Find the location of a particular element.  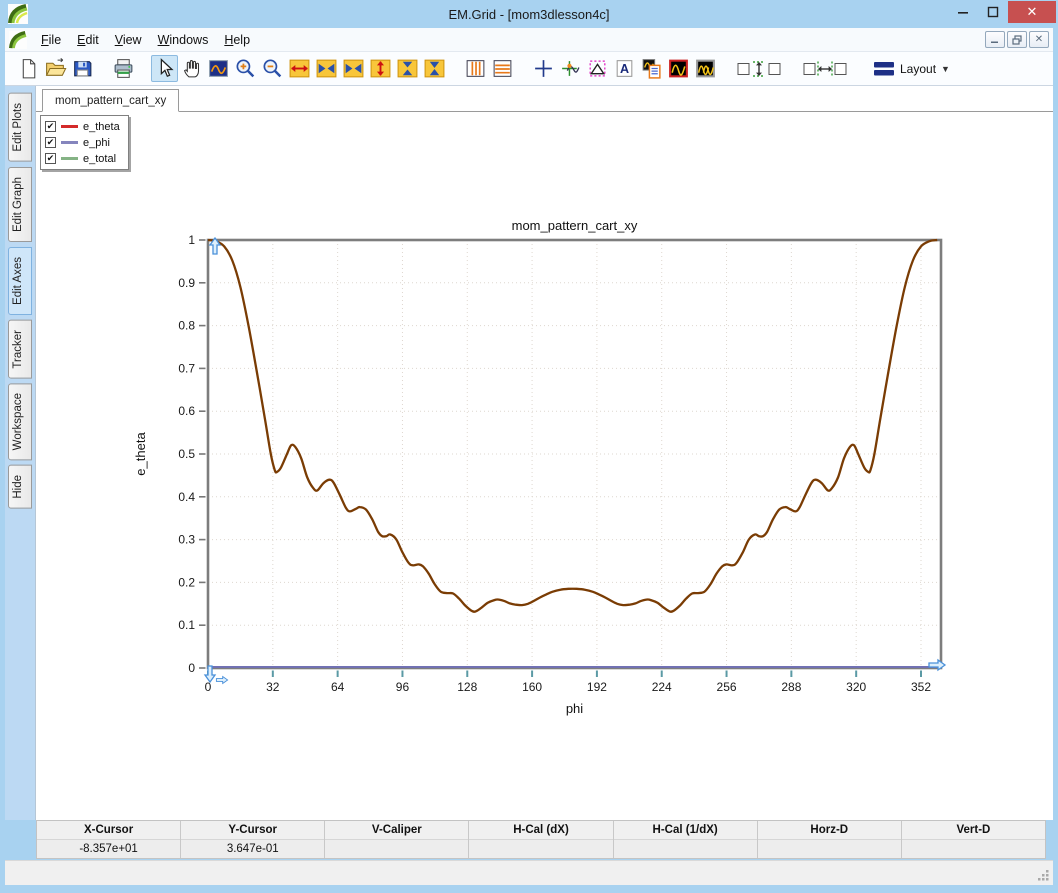

status-col-horz-d: Horz-D is located at coordinates (829, 839).